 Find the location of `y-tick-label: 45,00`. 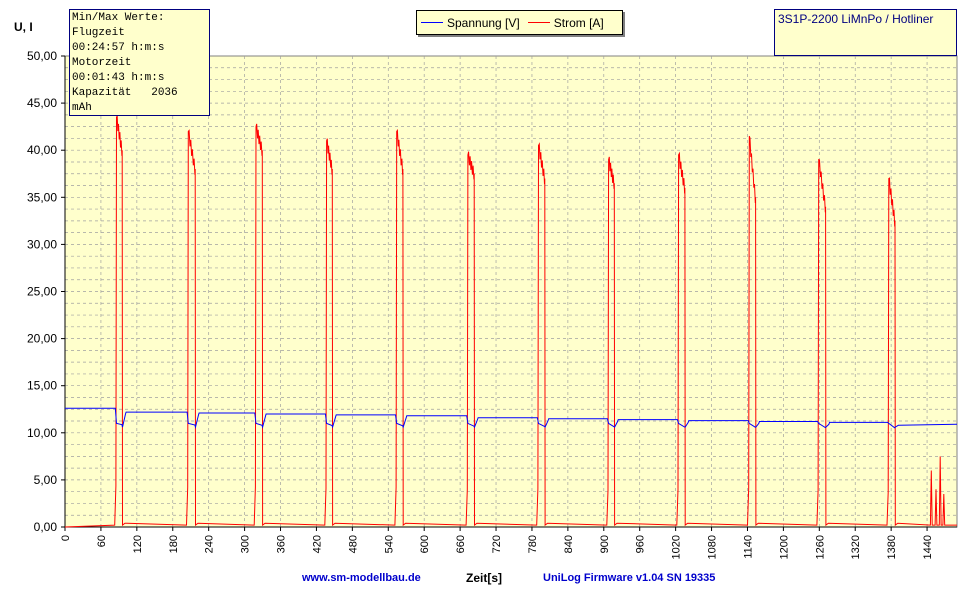

y-tick-label: 45,00 is located at coordinates (42, 103).